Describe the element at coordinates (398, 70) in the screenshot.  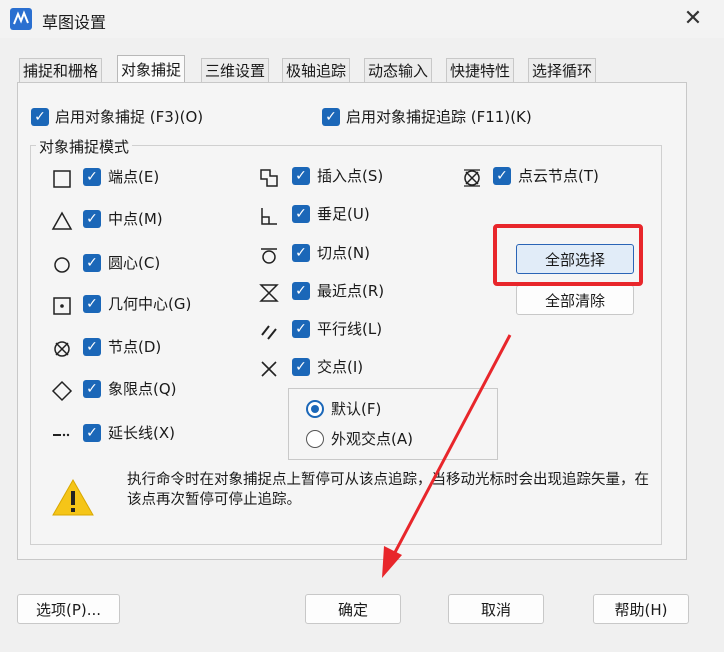
I see `tab-dynamic-input: 动态输入` at that location.